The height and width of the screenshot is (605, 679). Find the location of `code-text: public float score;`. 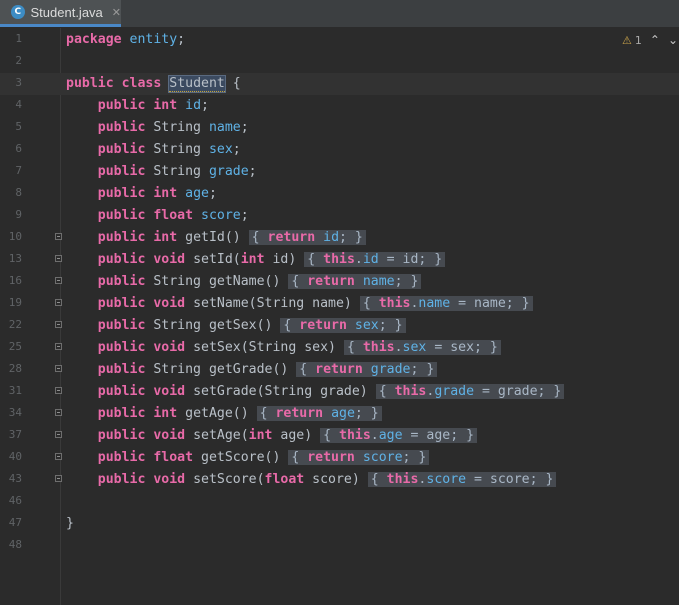

code-text: public float score; is located at coordinates (173, 215).